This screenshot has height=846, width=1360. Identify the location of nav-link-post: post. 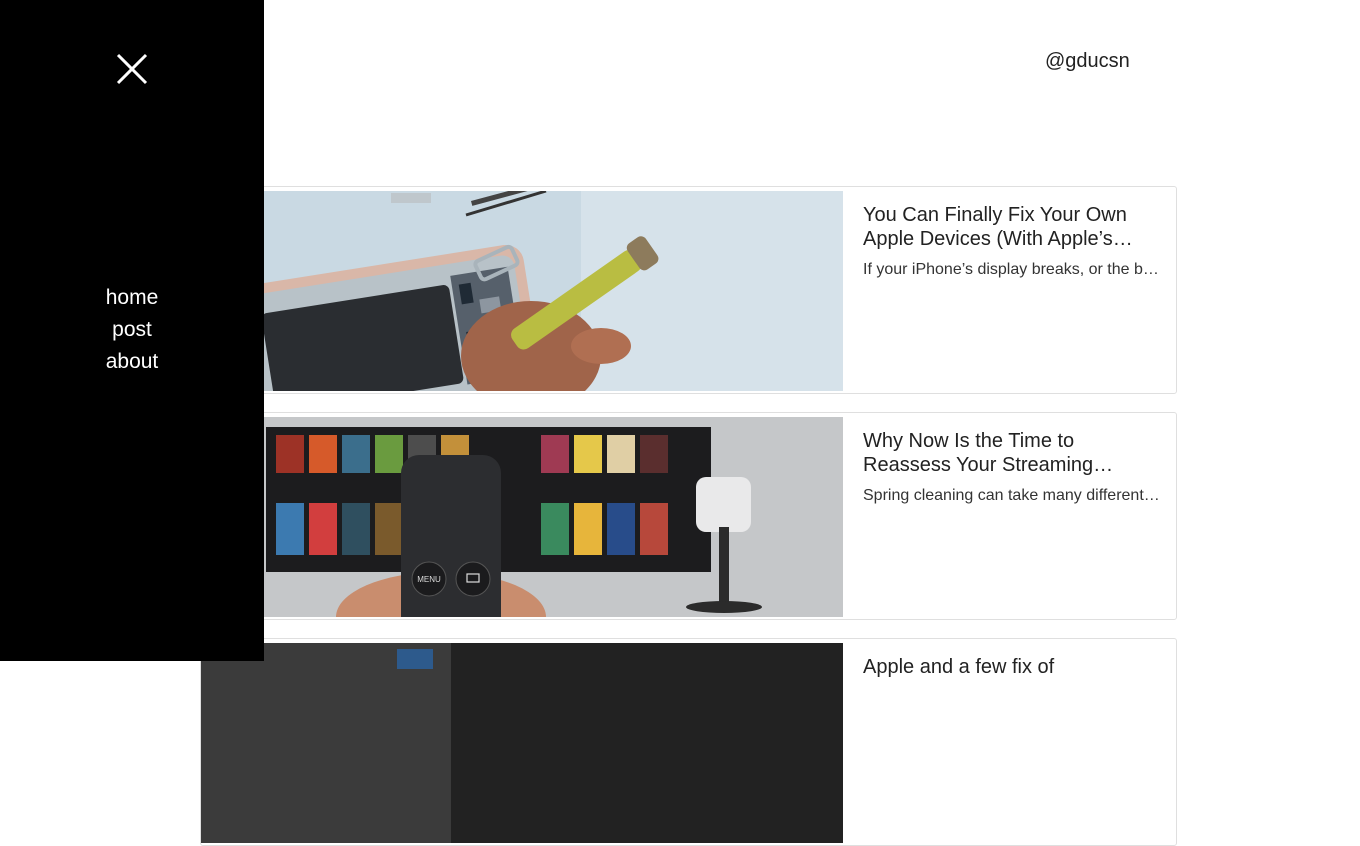
(132, 330).